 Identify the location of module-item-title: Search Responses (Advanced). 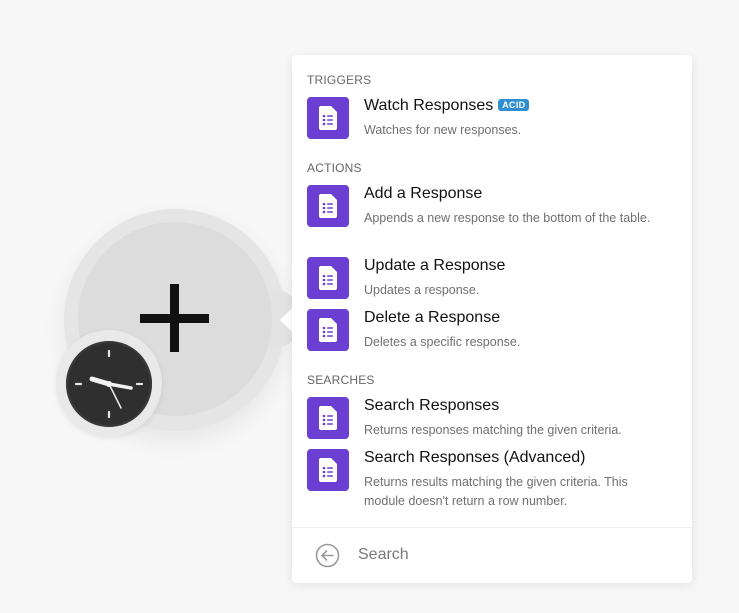
(475, 457).